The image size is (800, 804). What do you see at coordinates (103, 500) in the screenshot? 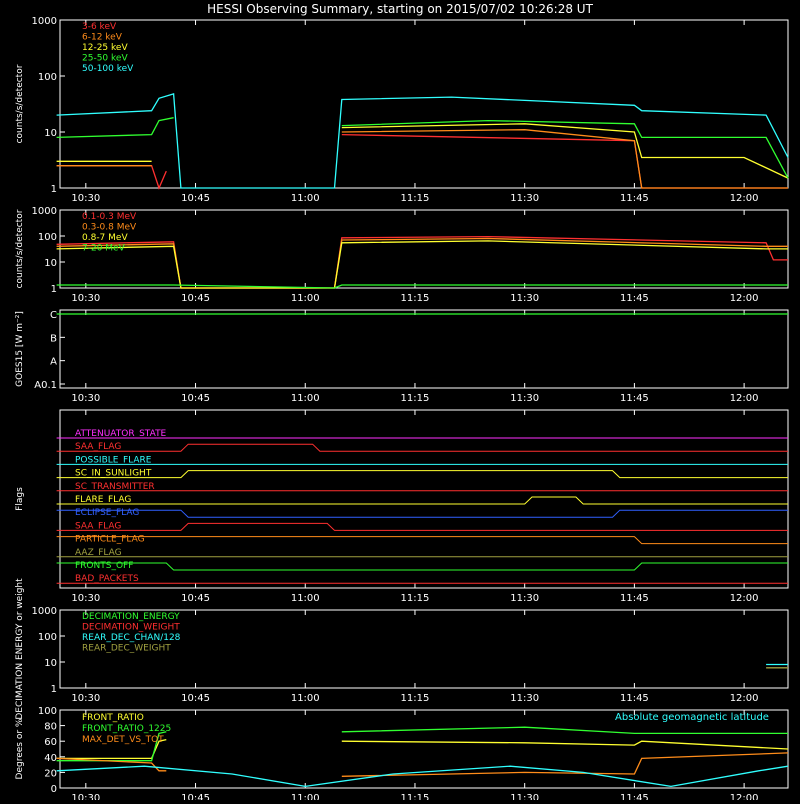
I see `flag-label: FLARE_FLAG` at bounding box center [103, 500].